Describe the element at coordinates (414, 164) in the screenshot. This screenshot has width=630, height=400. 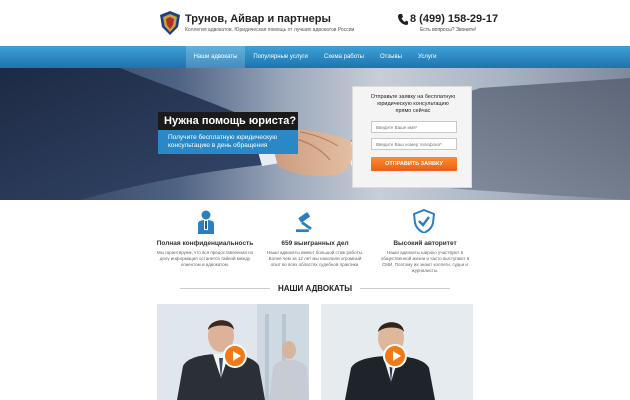
I see `submit-button: ОТПРАВИТЬ ЗАЯВКУ` at that location.